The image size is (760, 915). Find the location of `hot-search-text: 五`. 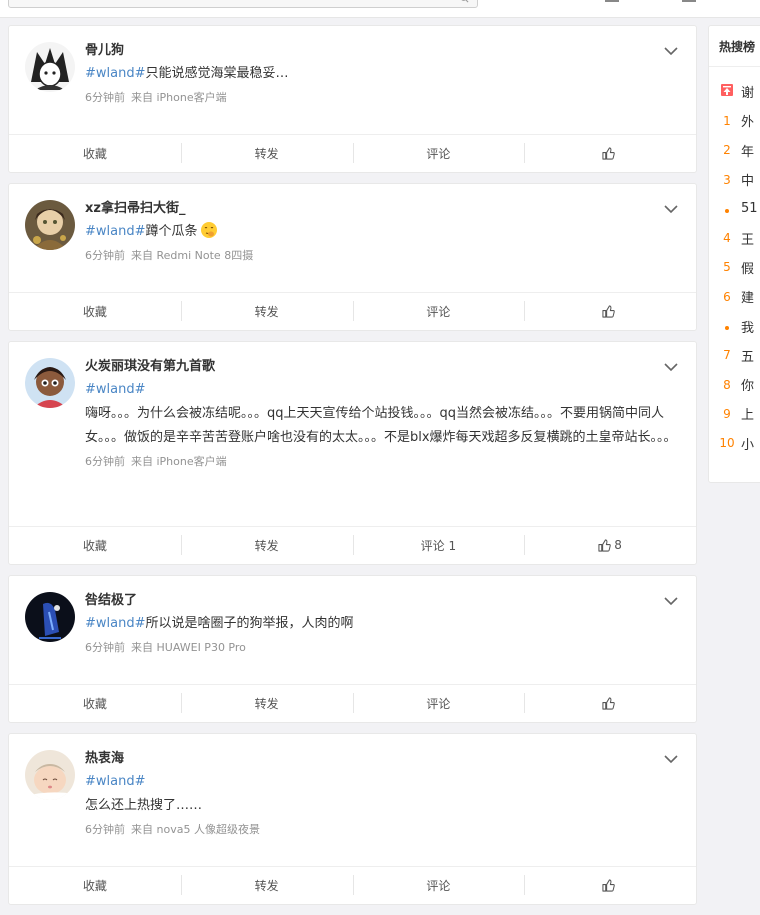

hot-search-text: 五 is located at coordinates (745, 355).